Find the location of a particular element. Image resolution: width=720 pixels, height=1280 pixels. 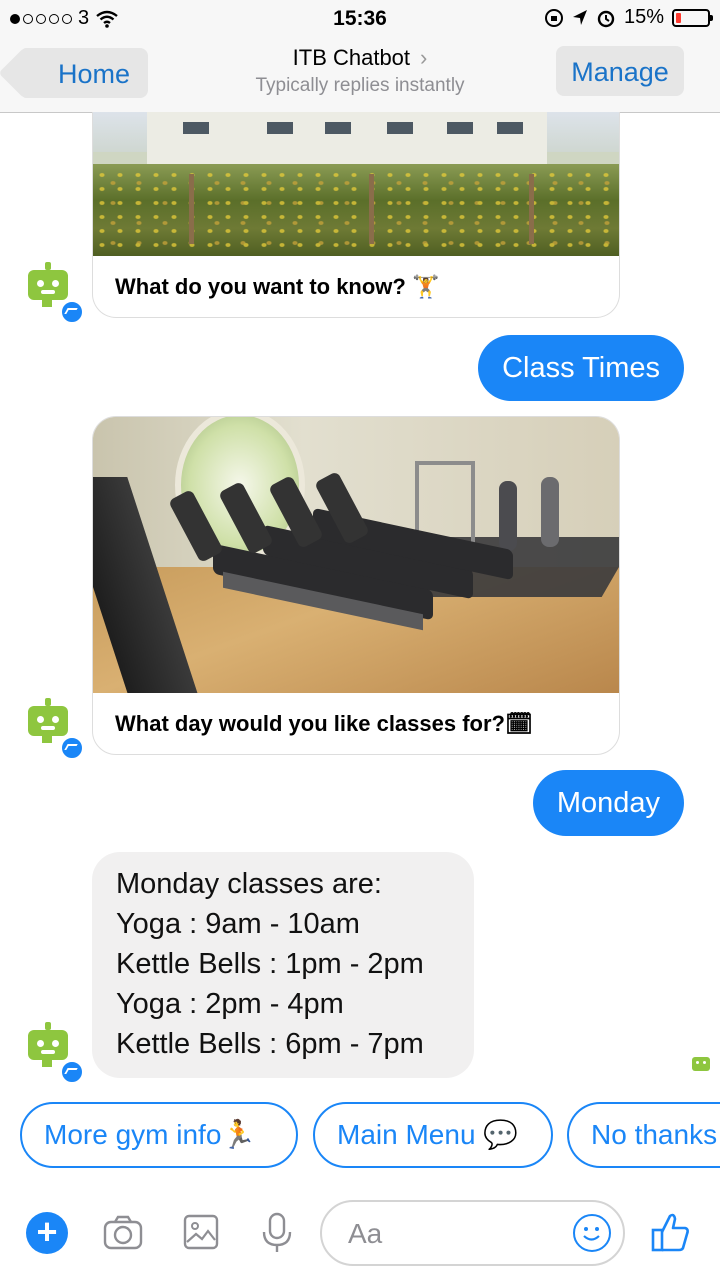

message-input: Aa is located at coordinates (472, 1233).